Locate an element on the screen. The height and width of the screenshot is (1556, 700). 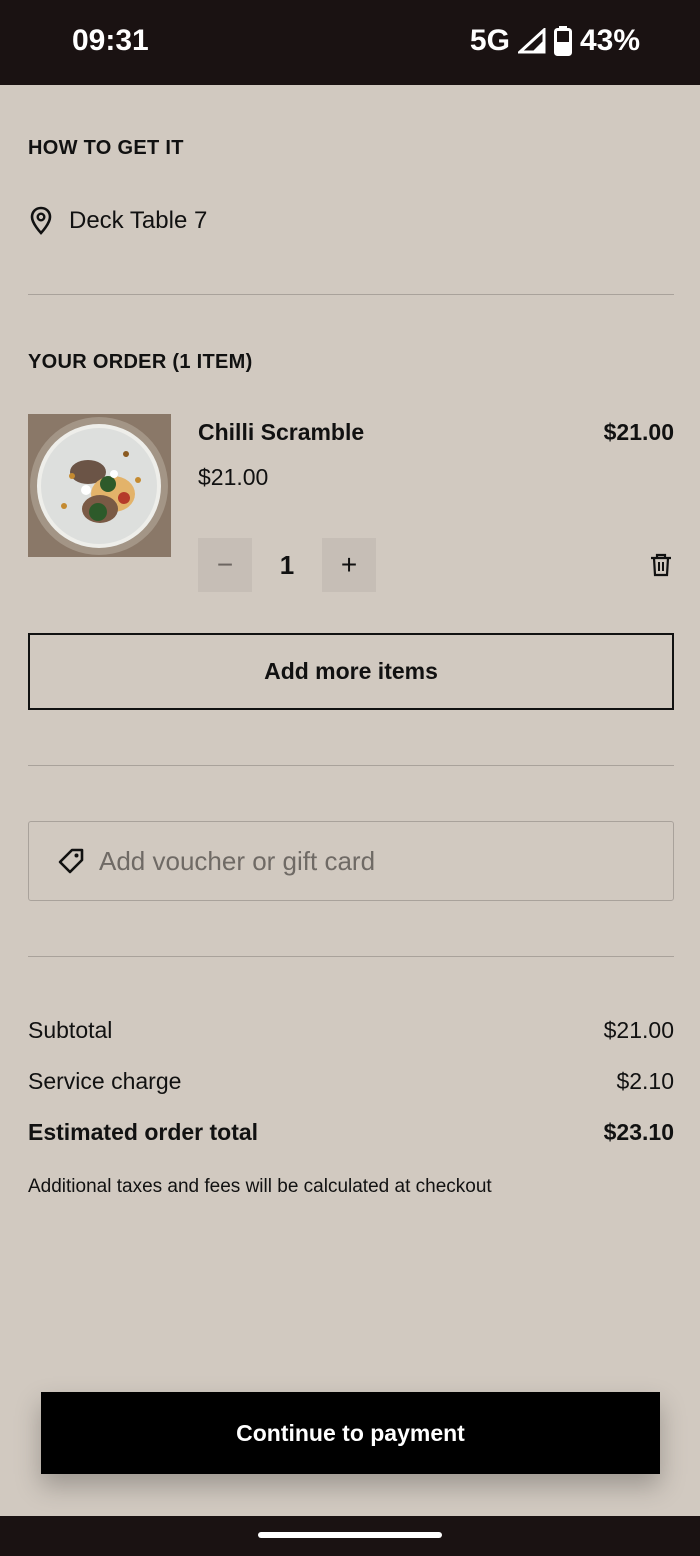
quantity-value: 1 is located at coordinates (287, 564).